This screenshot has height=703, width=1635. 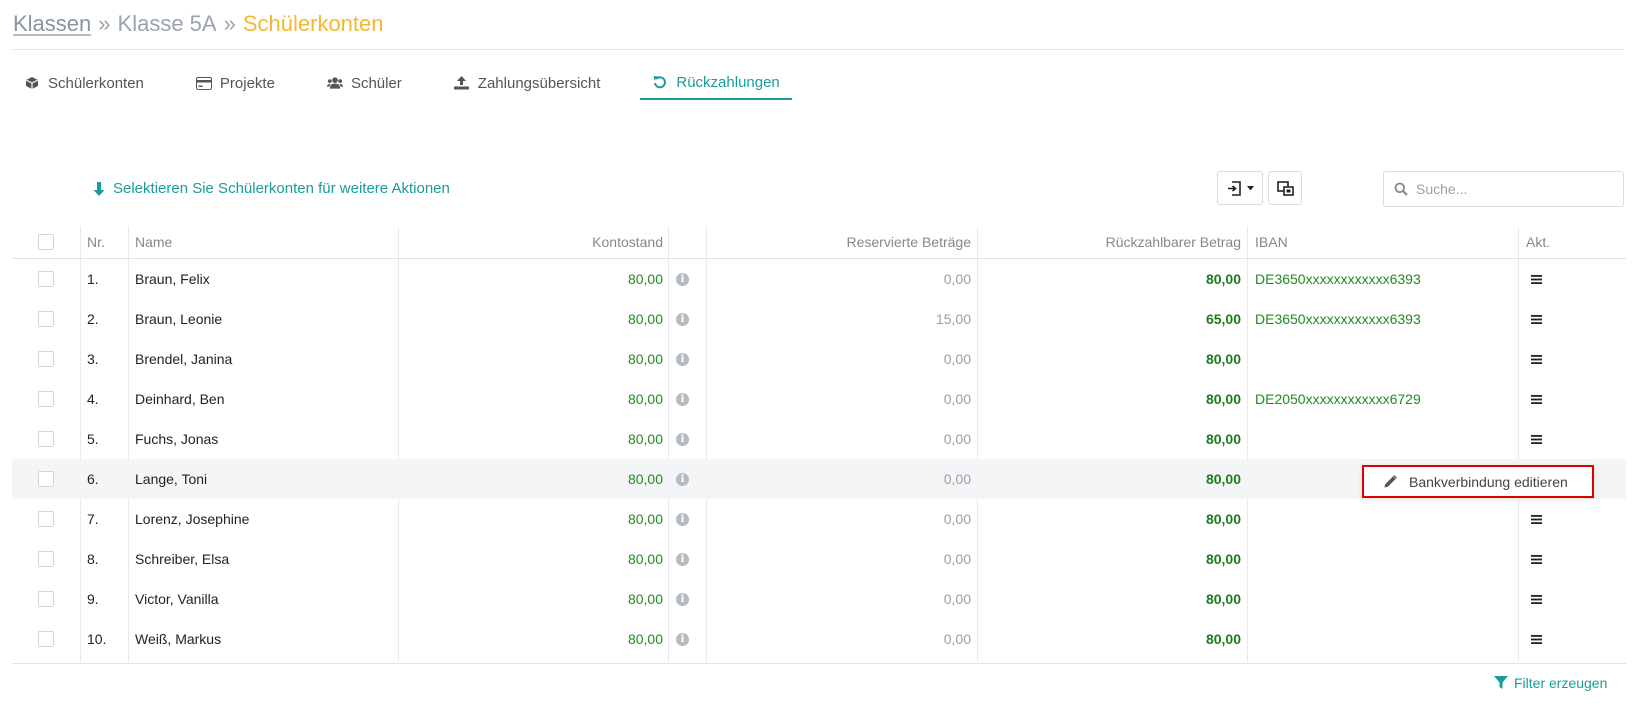 What do you see at coordinates (527, 83) in the screenshot?
I see `tab-zahlungsuebersicht: Zahlungsübersicht` at bounding box center [527, 83].